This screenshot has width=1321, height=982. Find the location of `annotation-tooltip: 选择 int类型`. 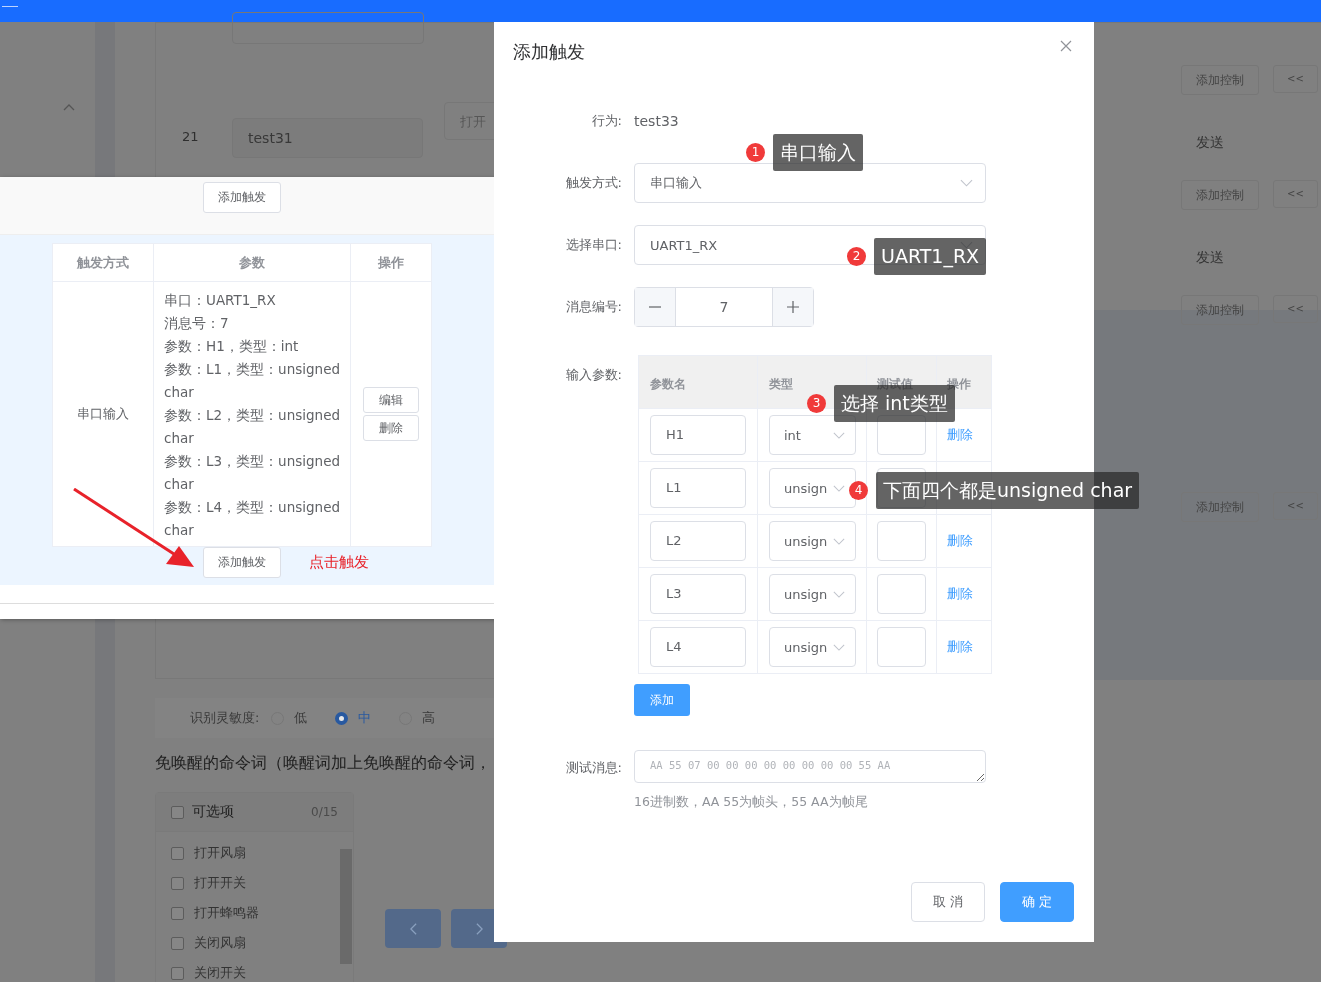

annotation-tooltip: 选择 int类型 is located at coordinates (894, 403).